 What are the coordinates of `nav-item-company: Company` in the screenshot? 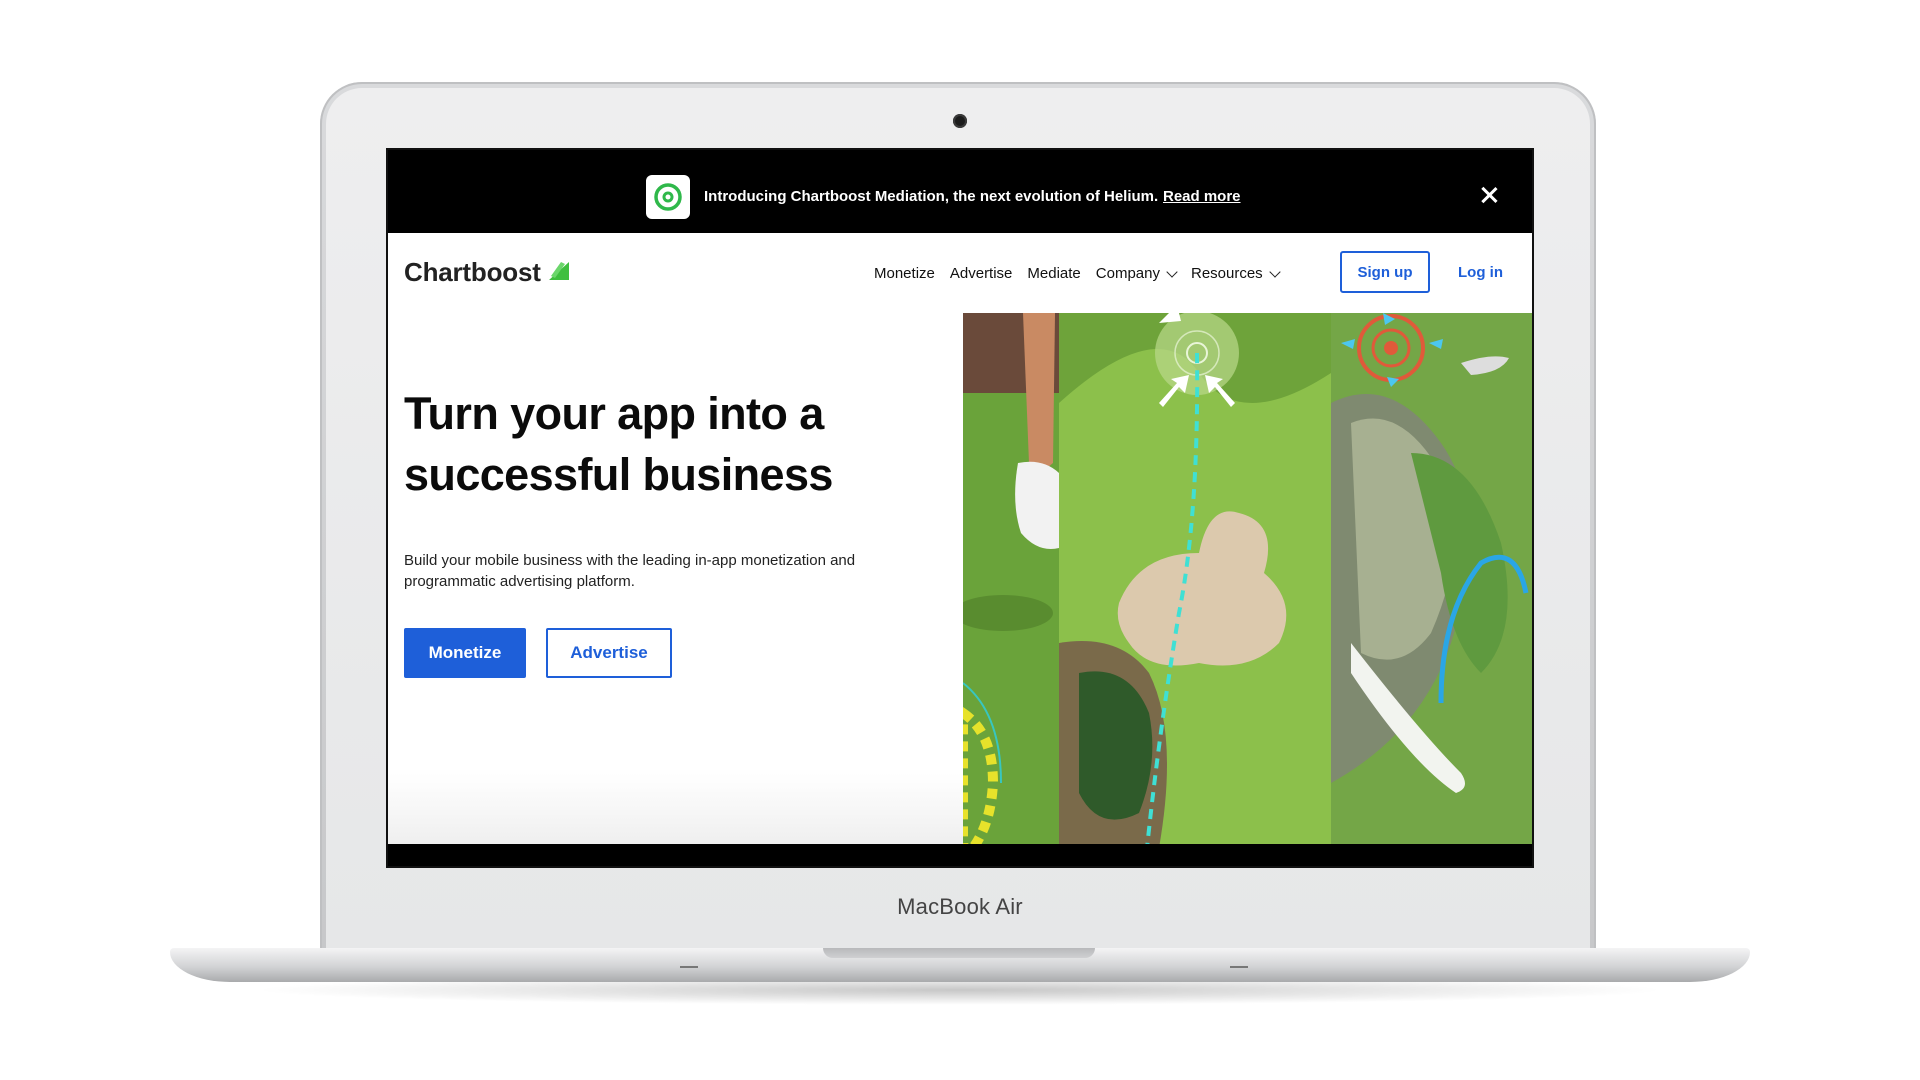 It's located at (1136, 273).